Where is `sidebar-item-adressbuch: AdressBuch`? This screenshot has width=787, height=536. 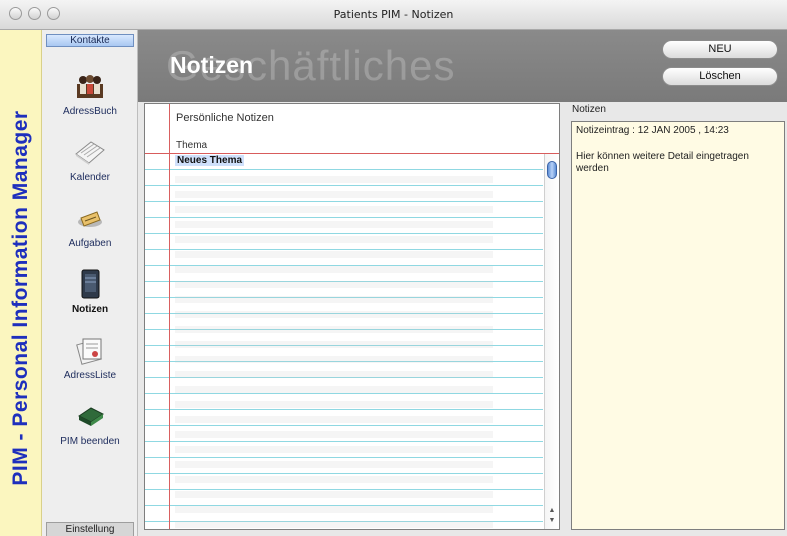
sidebar-item-adressbuch: AdressBuch is located at coordinates (90, 93).